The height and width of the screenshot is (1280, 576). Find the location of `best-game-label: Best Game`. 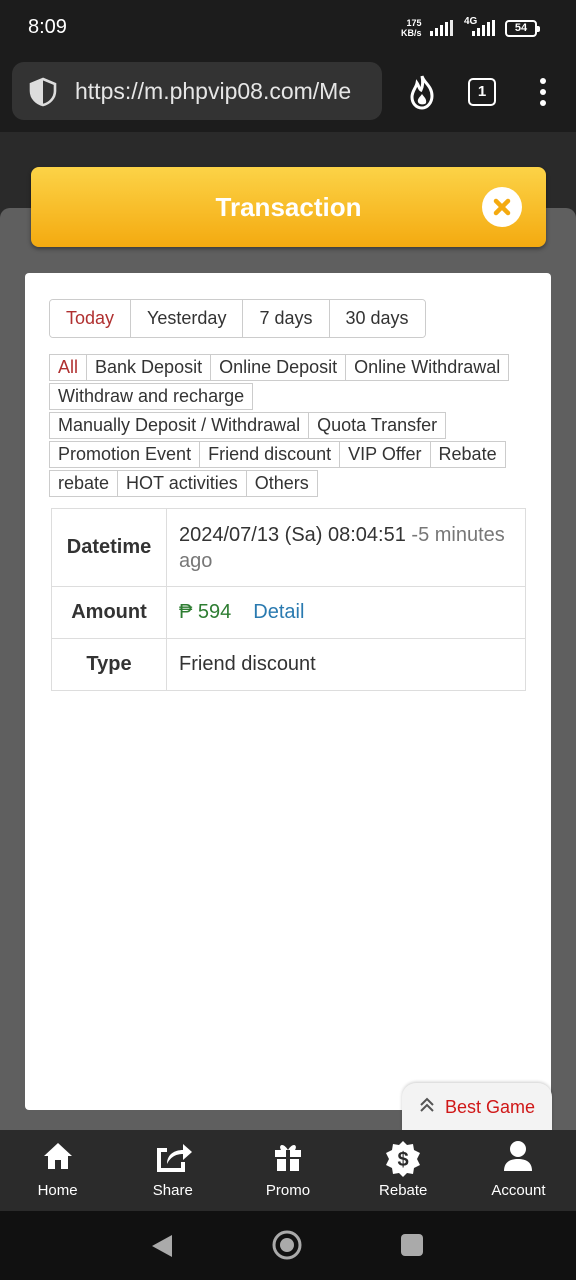

best-game-label: Best Game is located at coordinates (490, 1107).